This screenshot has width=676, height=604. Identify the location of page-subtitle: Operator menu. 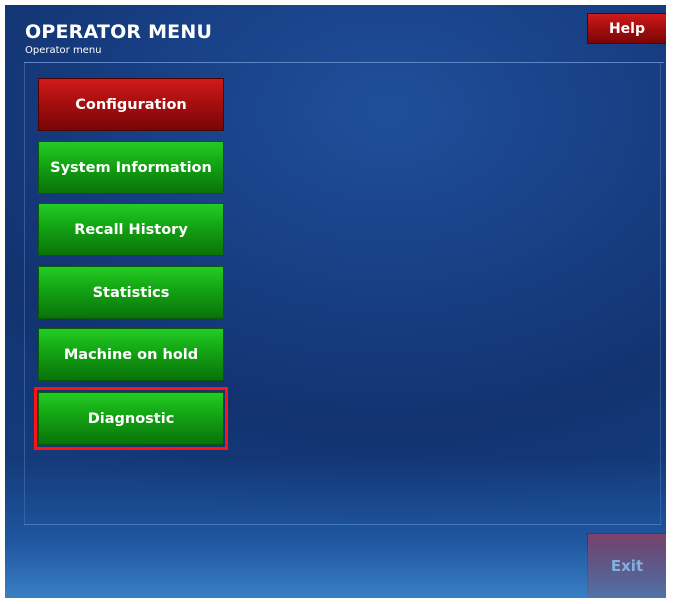
(63, 50).